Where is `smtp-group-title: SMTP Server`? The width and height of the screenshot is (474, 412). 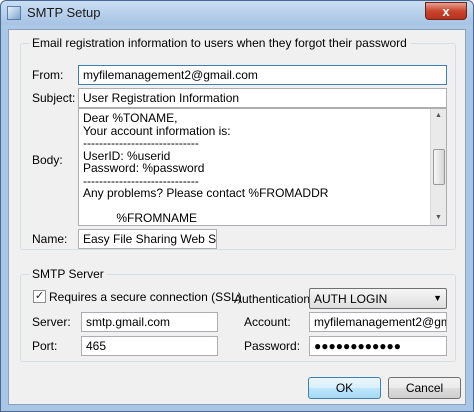 smtp-group-title: SMTP Server is located at coordinates (68, 274).